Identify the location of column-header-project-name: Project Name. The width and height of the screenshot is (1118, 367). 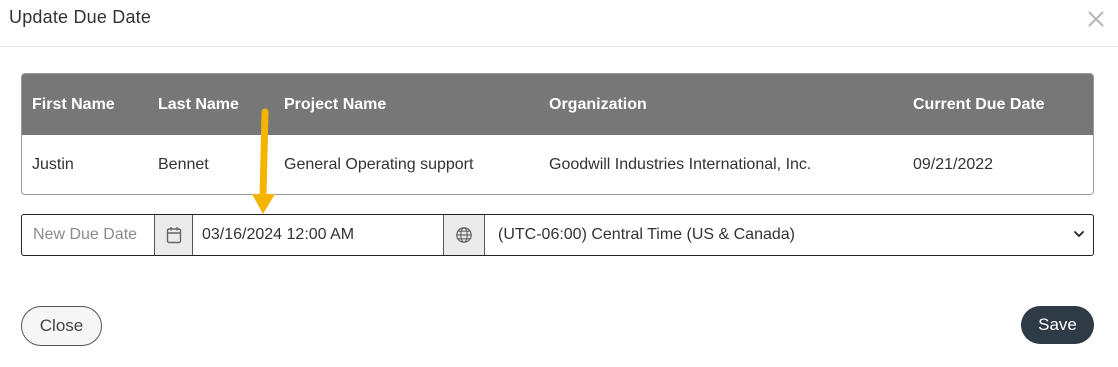
(406, 104).